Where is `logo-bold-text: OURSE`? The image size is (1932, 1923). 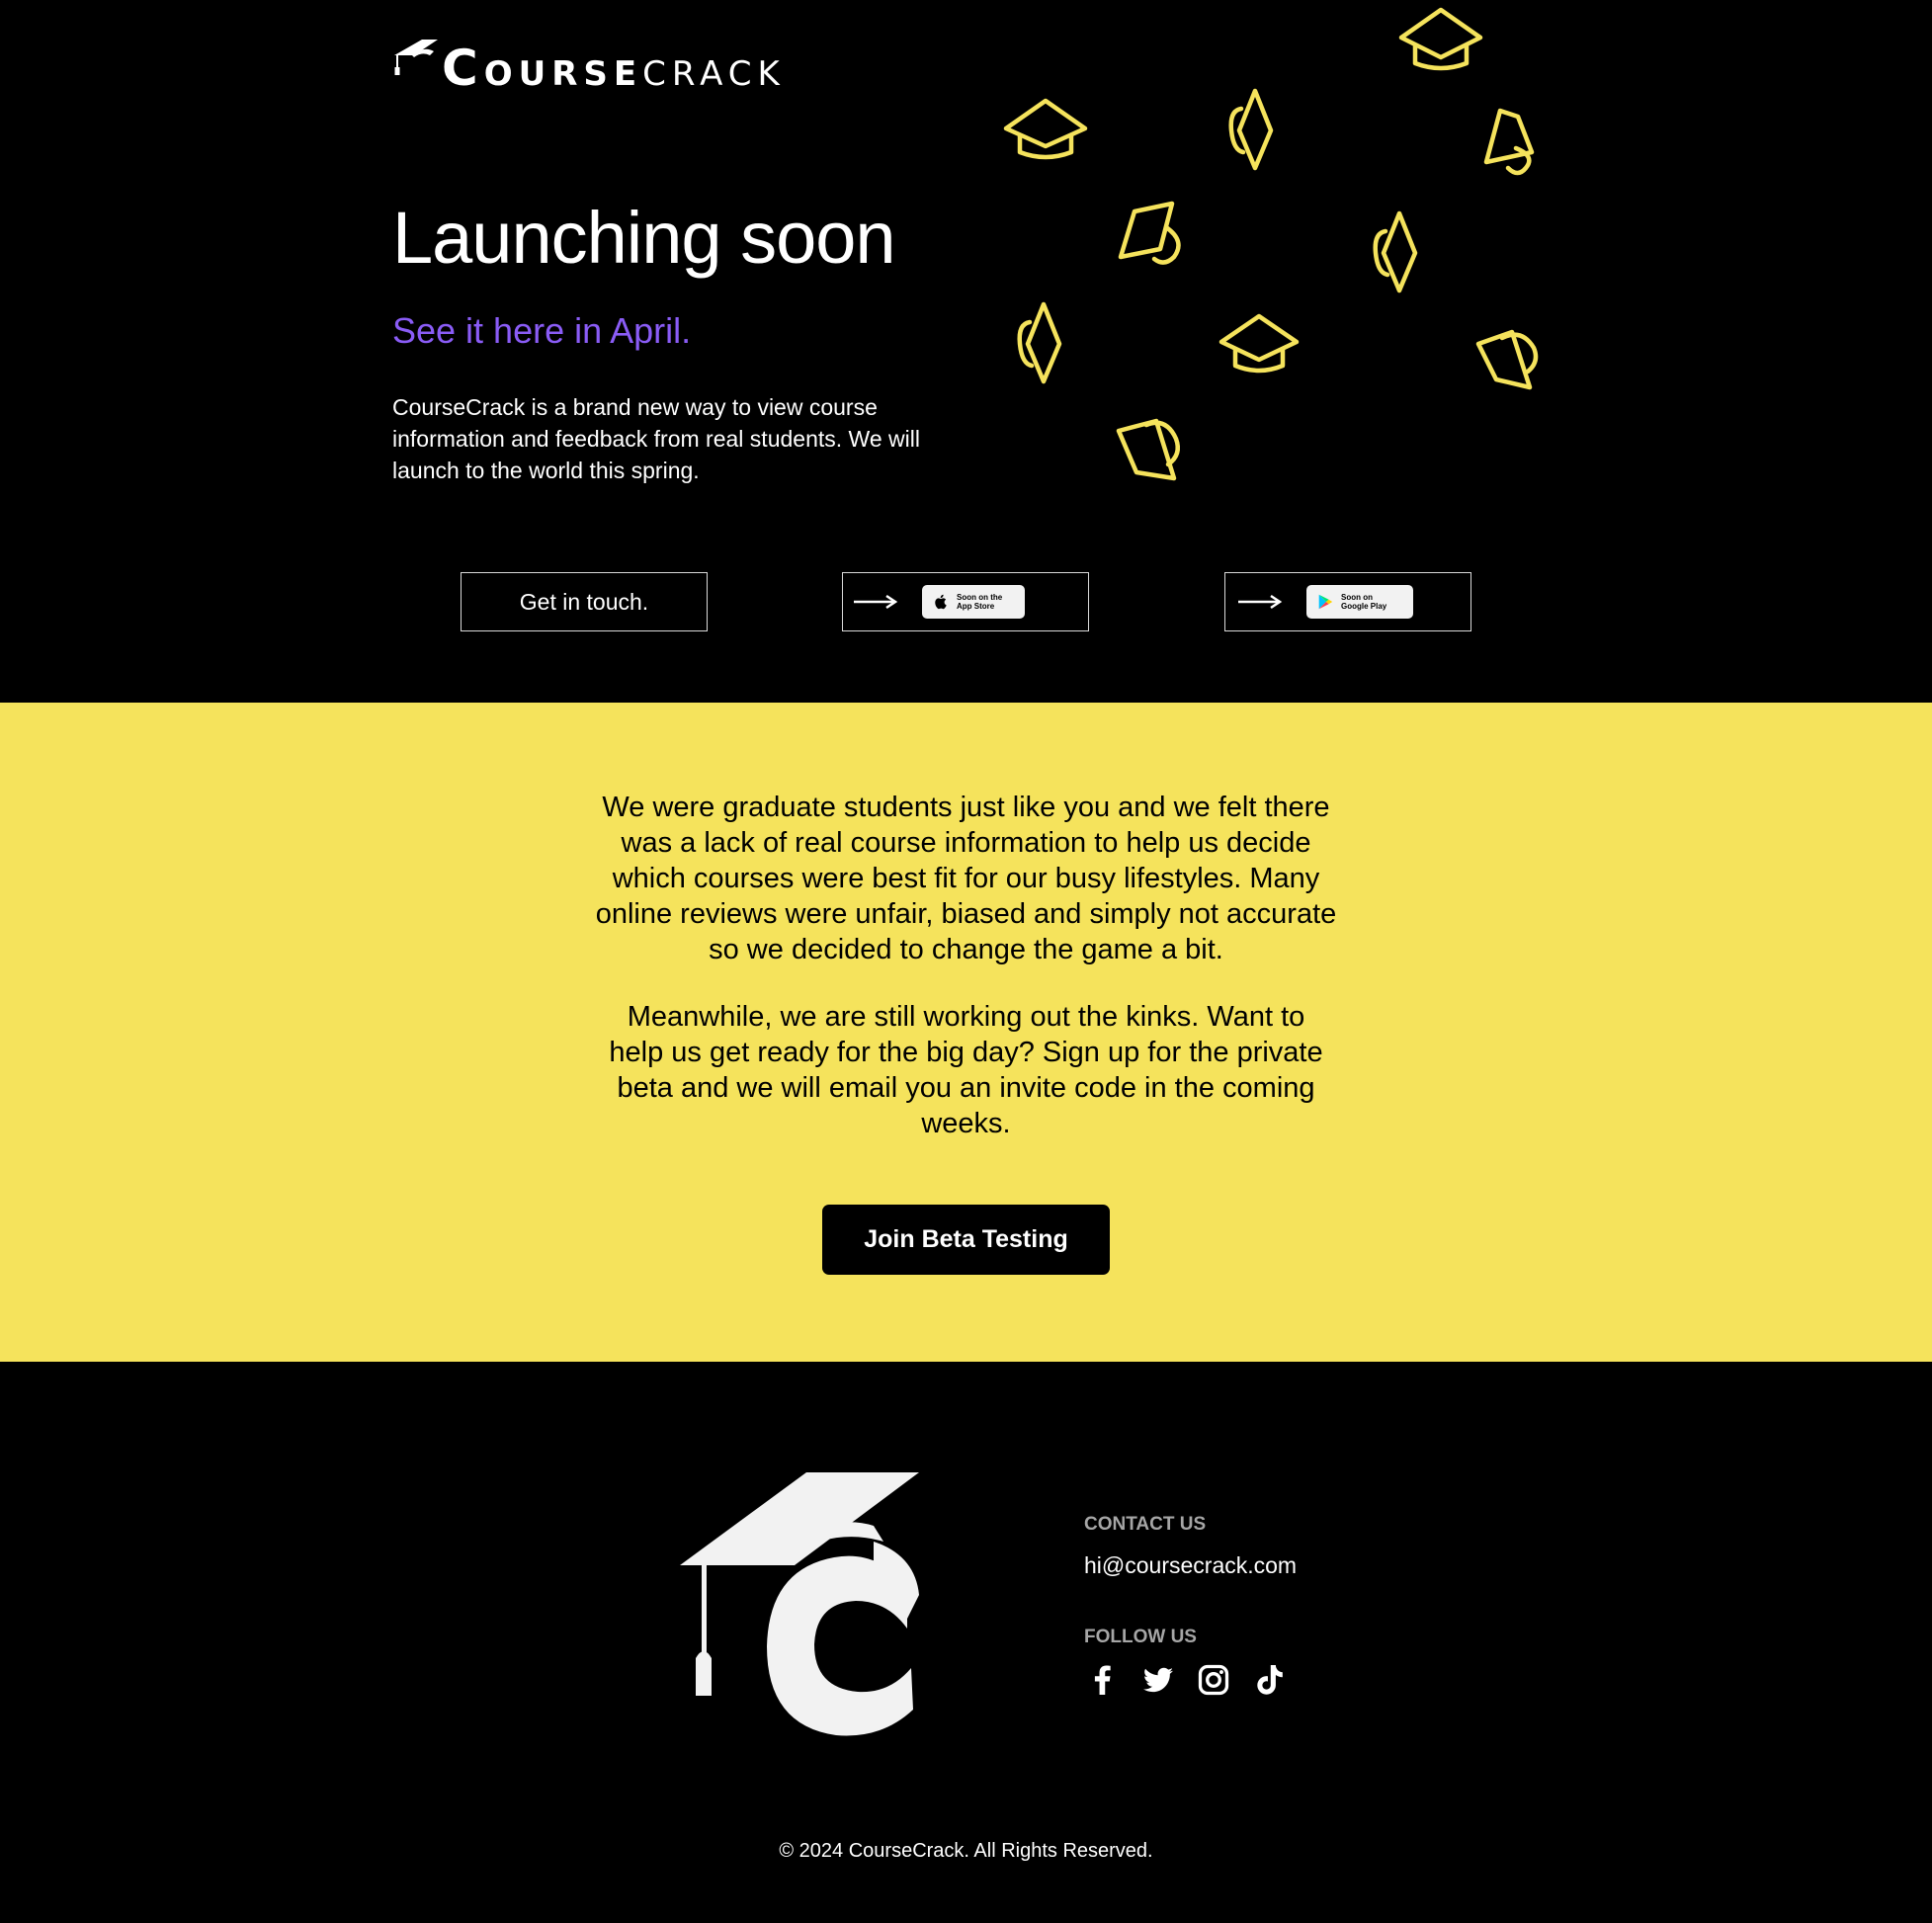 logo-bold-text: OURSE is located at coordinates (563, 74).